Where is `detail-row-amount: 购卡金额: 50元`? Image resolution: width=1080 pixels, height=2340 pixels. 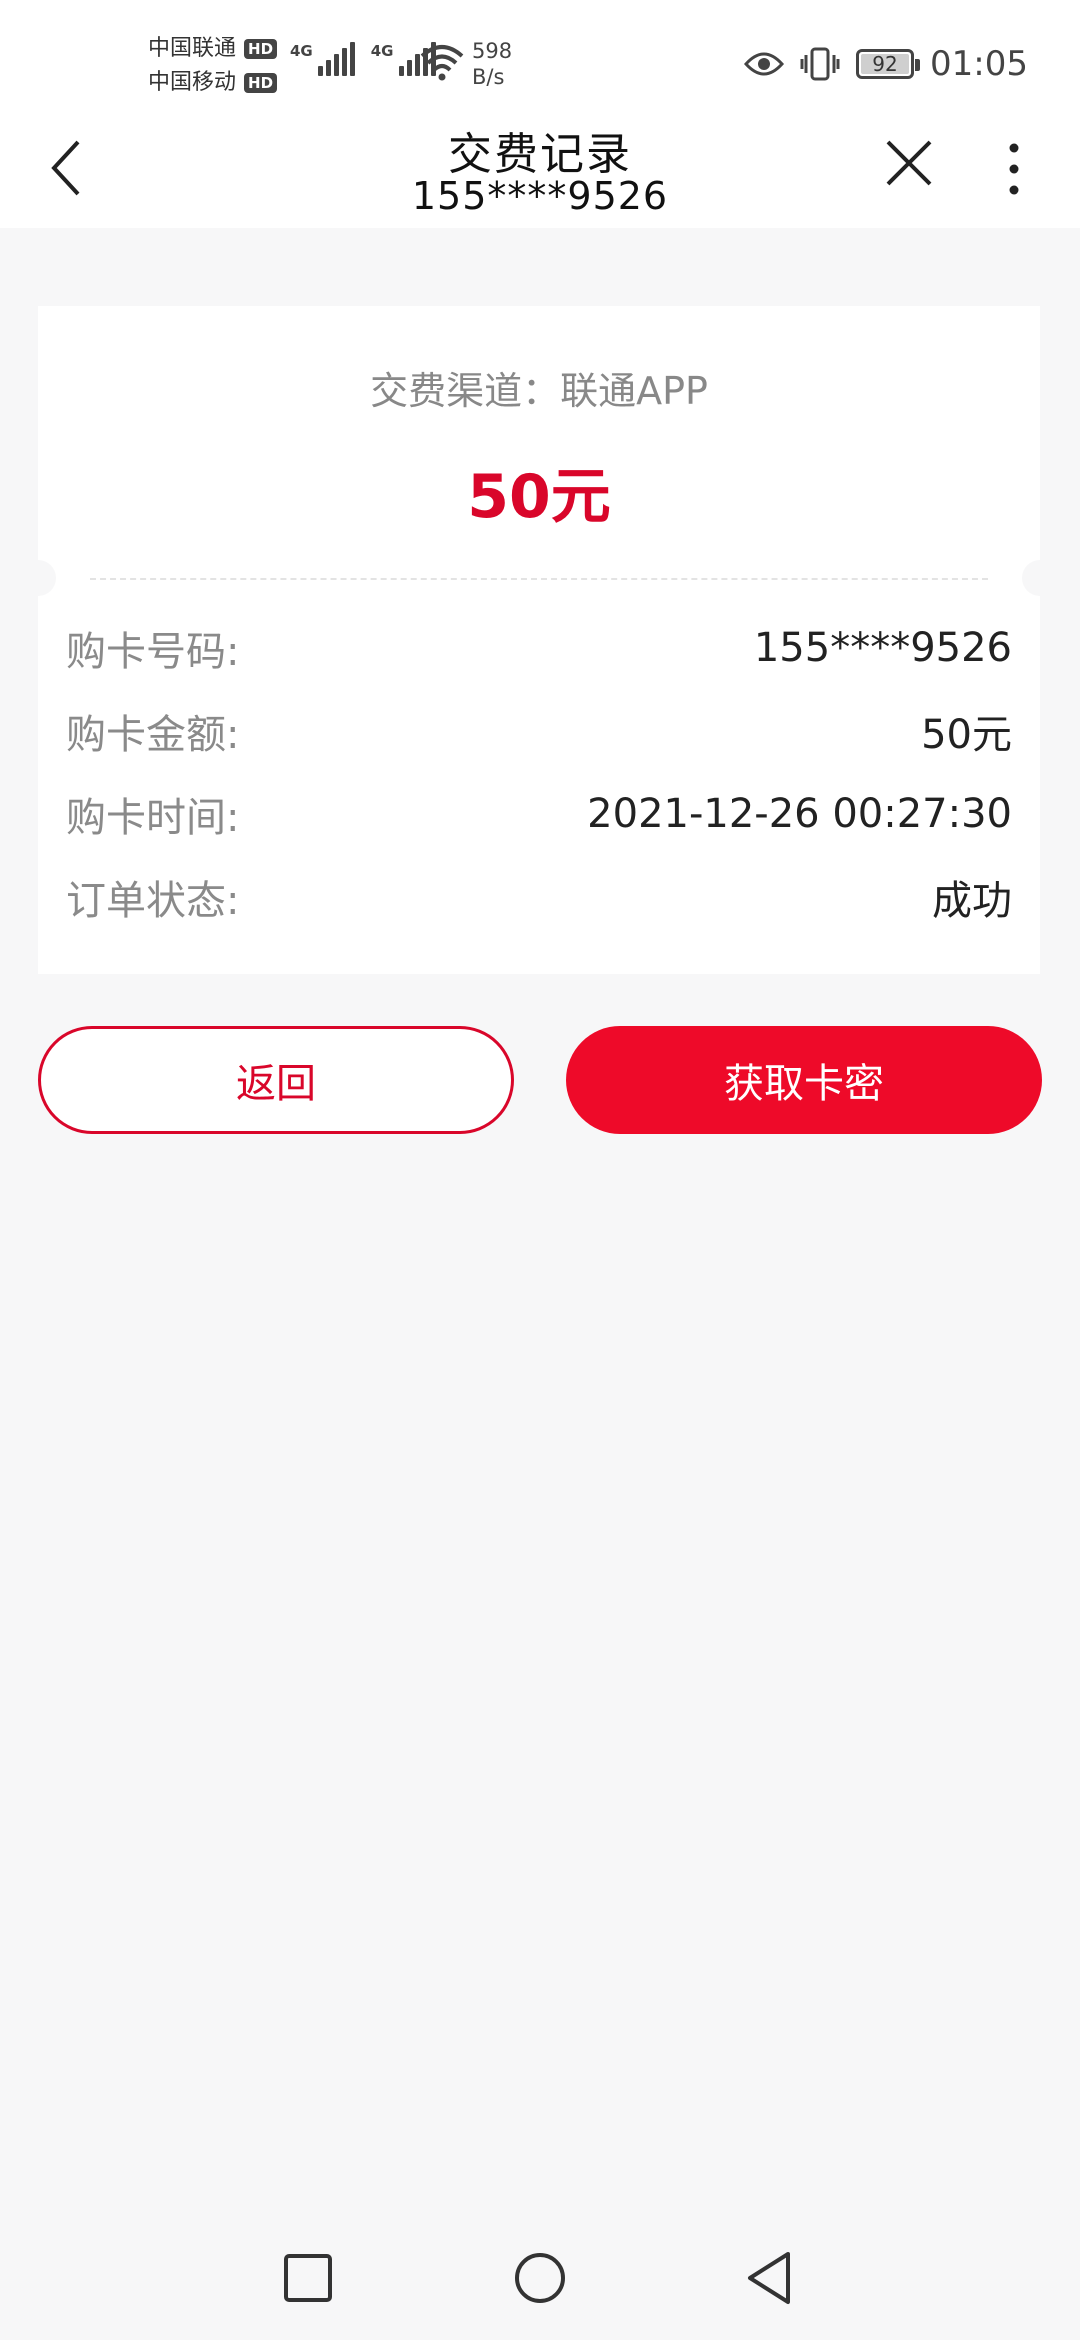 detail-row-amount: 购卡金额: 50元 is located at coordinates (539, 730).